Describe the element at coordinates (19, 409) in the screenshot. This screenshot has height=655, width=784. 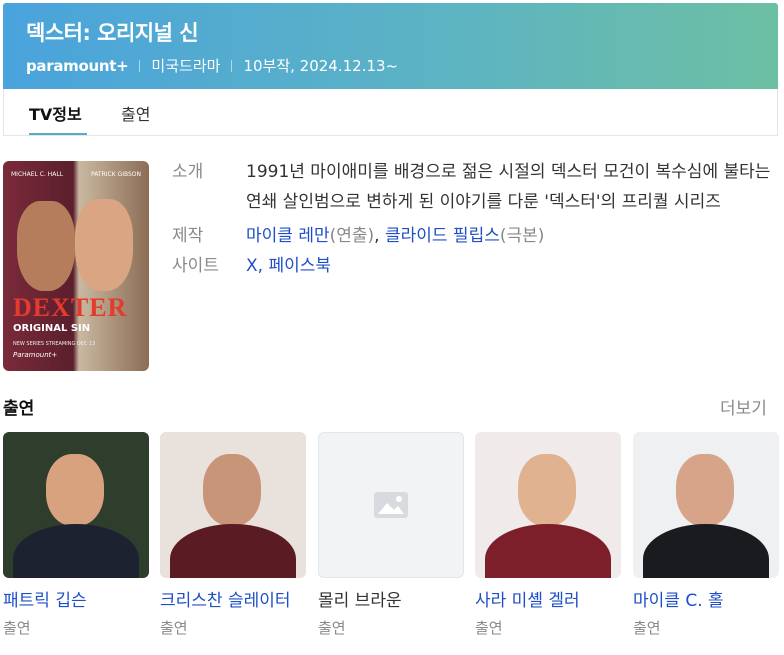
I see `cast-section-title: 출연` at that location.